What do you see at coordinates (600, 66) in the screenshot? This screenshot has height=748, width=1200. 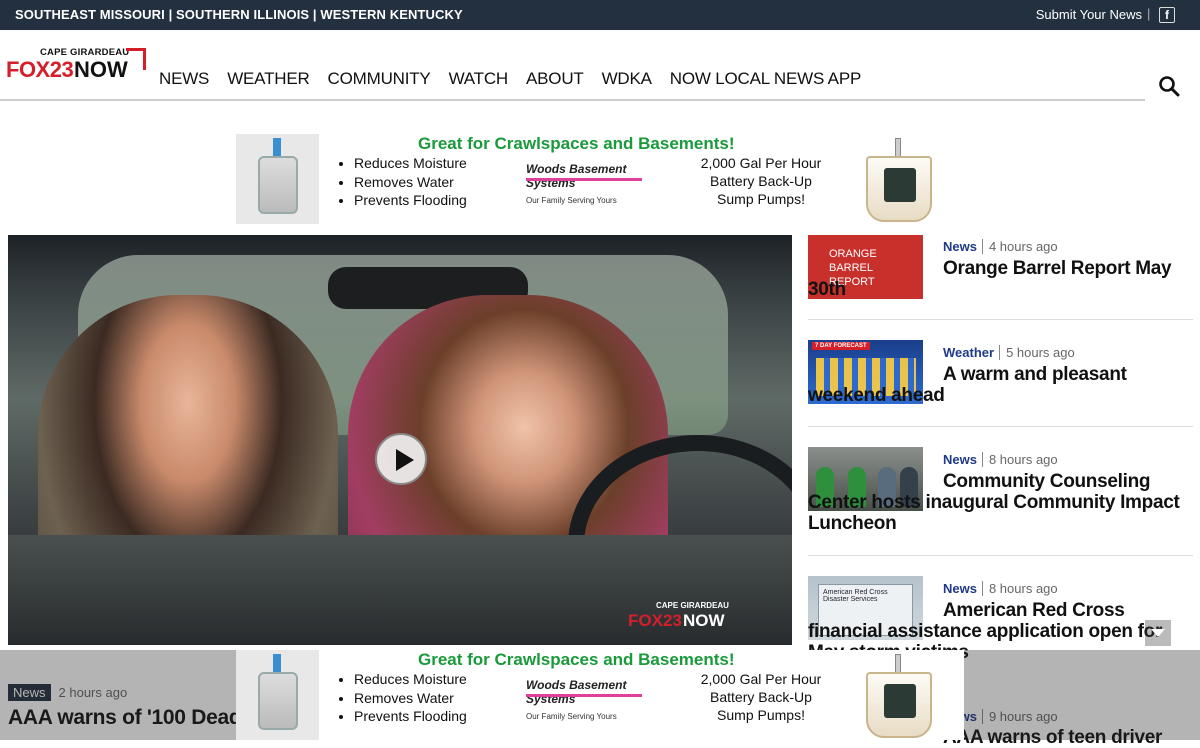 I see `main-header` at bounding box center [600, 66].